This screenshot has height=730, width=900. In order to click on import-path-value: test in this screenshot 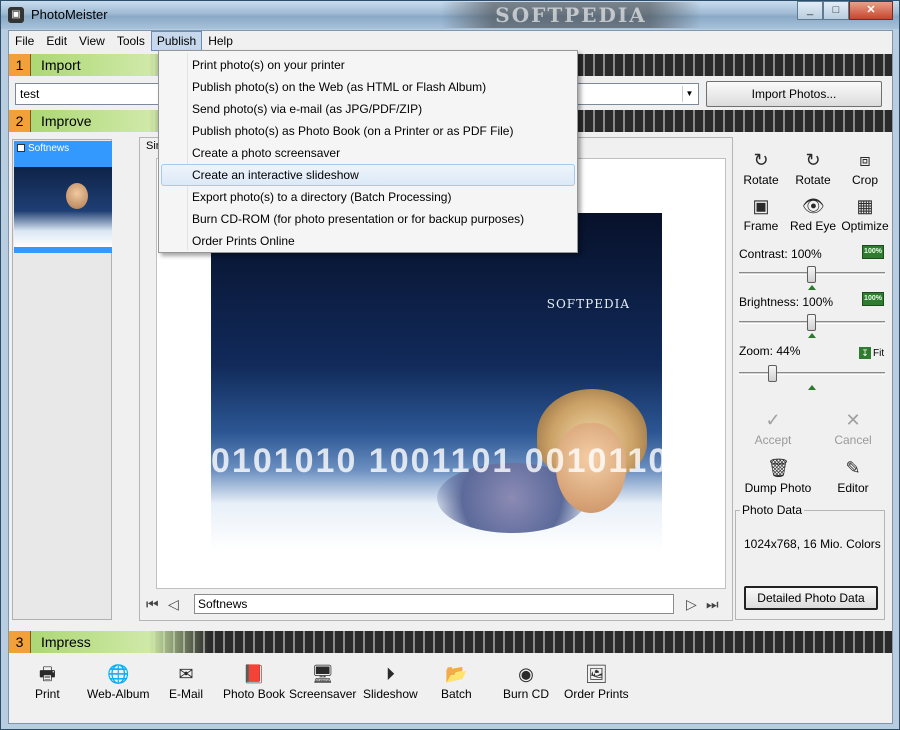, I will do `click(30, 94)`.